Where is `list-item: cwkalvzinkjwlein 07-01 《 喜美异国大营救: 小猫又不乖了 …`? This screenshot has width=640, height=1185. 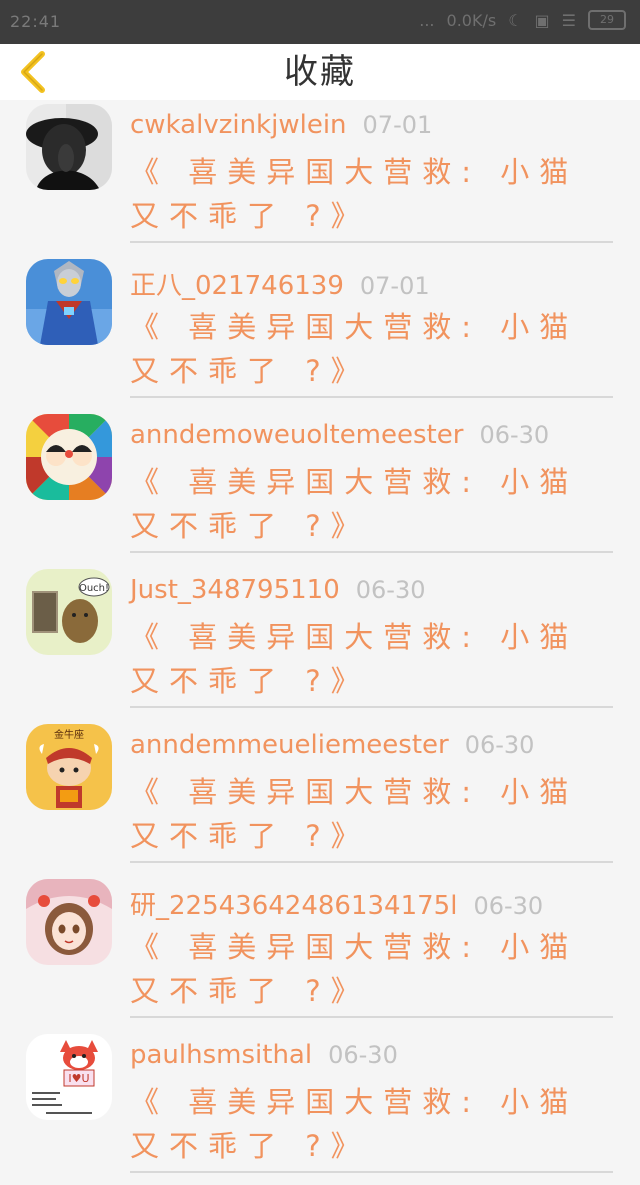 list-item: cwkalvzinkjwlein 07-01 《 喜美异国大营救: 小猫又不乖了 … is located at coordinates (320, 177).